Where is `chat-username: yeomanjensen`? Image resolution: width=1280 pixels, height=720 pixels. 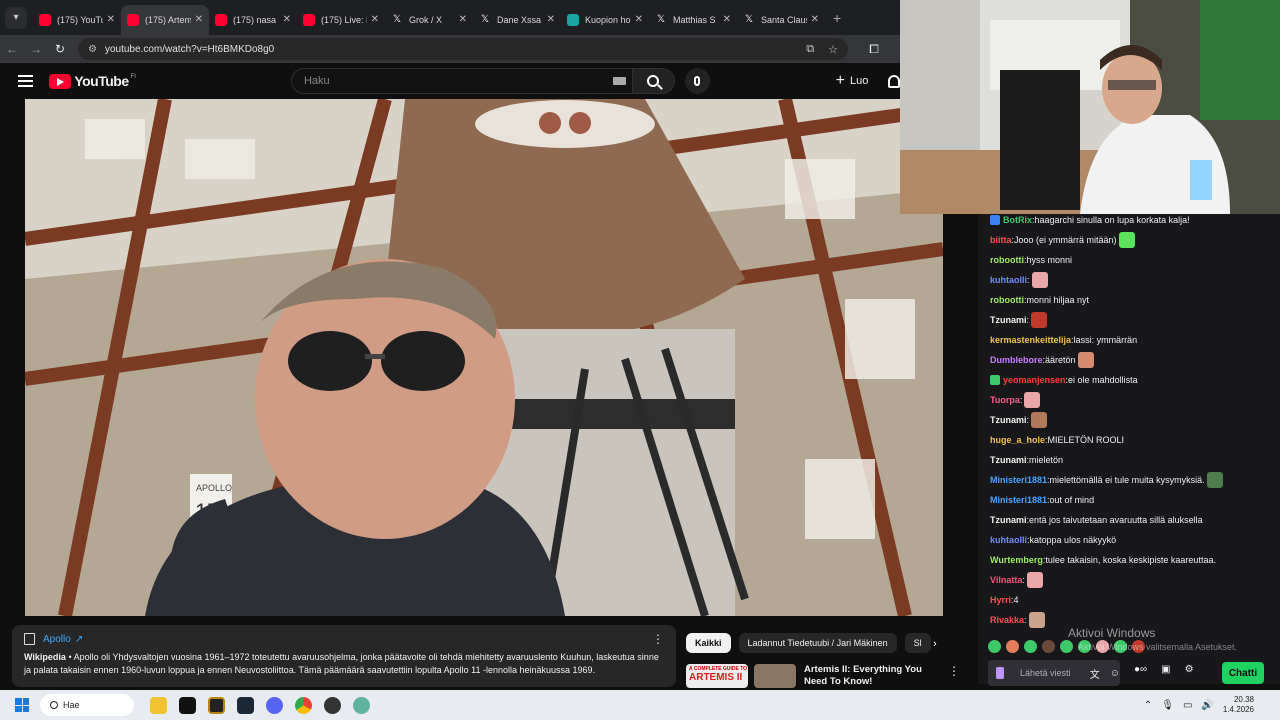 chat-username: yeomanjensen is located at coordinates (1034, 380).